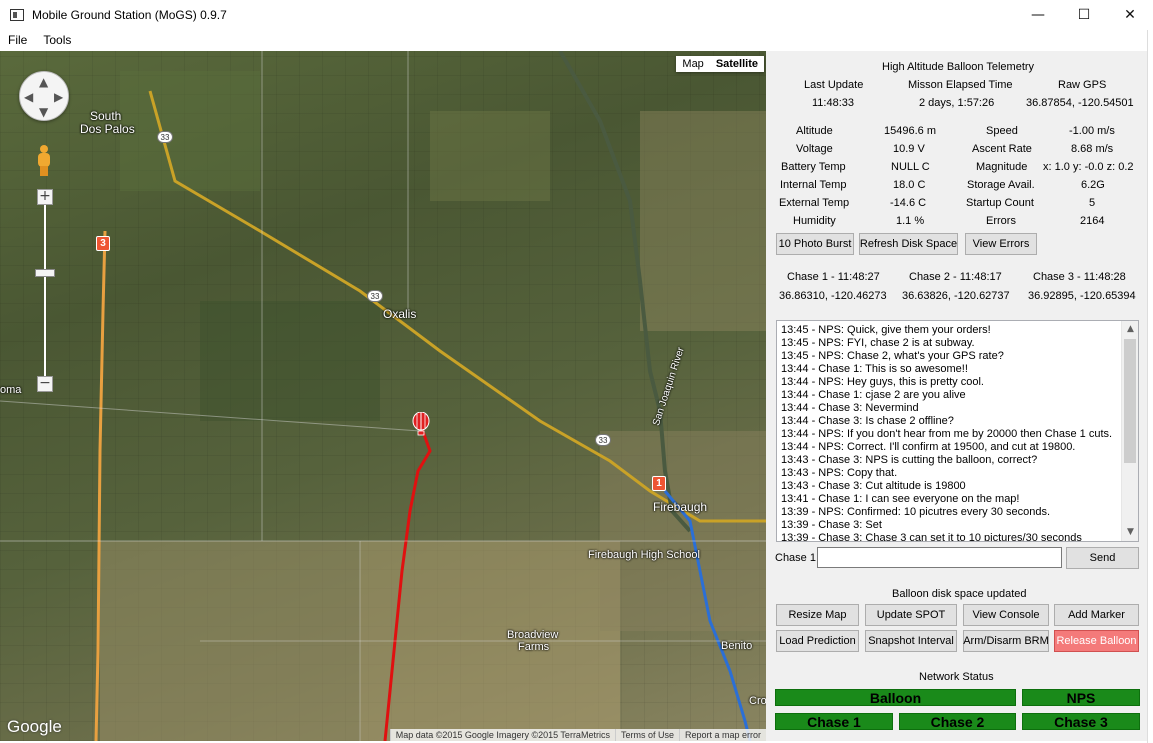 The image size is (1153, 743). Describe the element at coordinates (1001, 185) in the screenshot. I see `storage-avail-label: Storage Avail.` at that location.